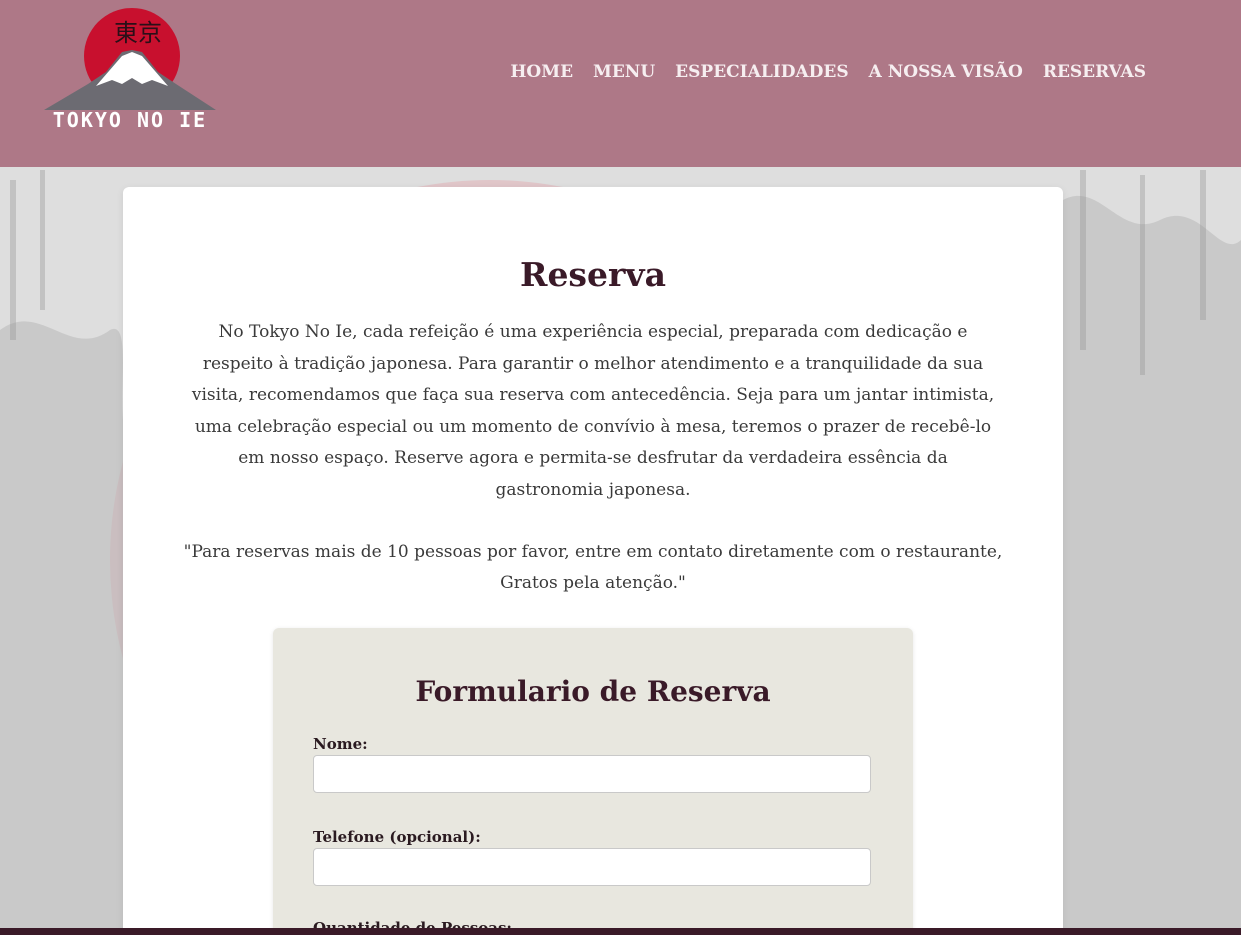 The width and height of the screenshot is (1241, 935). What do you see at coordinates (541, 72) in the screenshot?
I see `nav-item-home: HOME` at bounding box center [541, 72].